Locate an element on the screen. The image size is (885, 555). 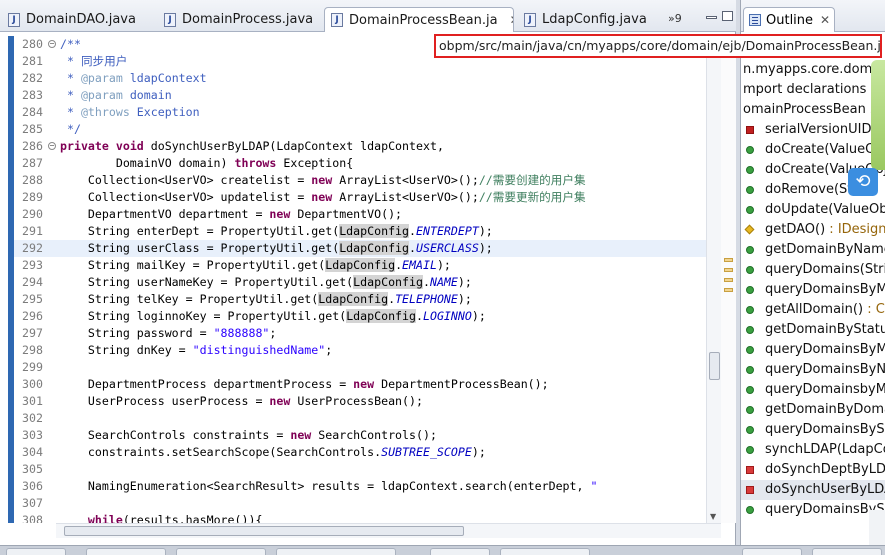
outline-item: doSynchDeptByLDAP is located at coordinates (813, 470).